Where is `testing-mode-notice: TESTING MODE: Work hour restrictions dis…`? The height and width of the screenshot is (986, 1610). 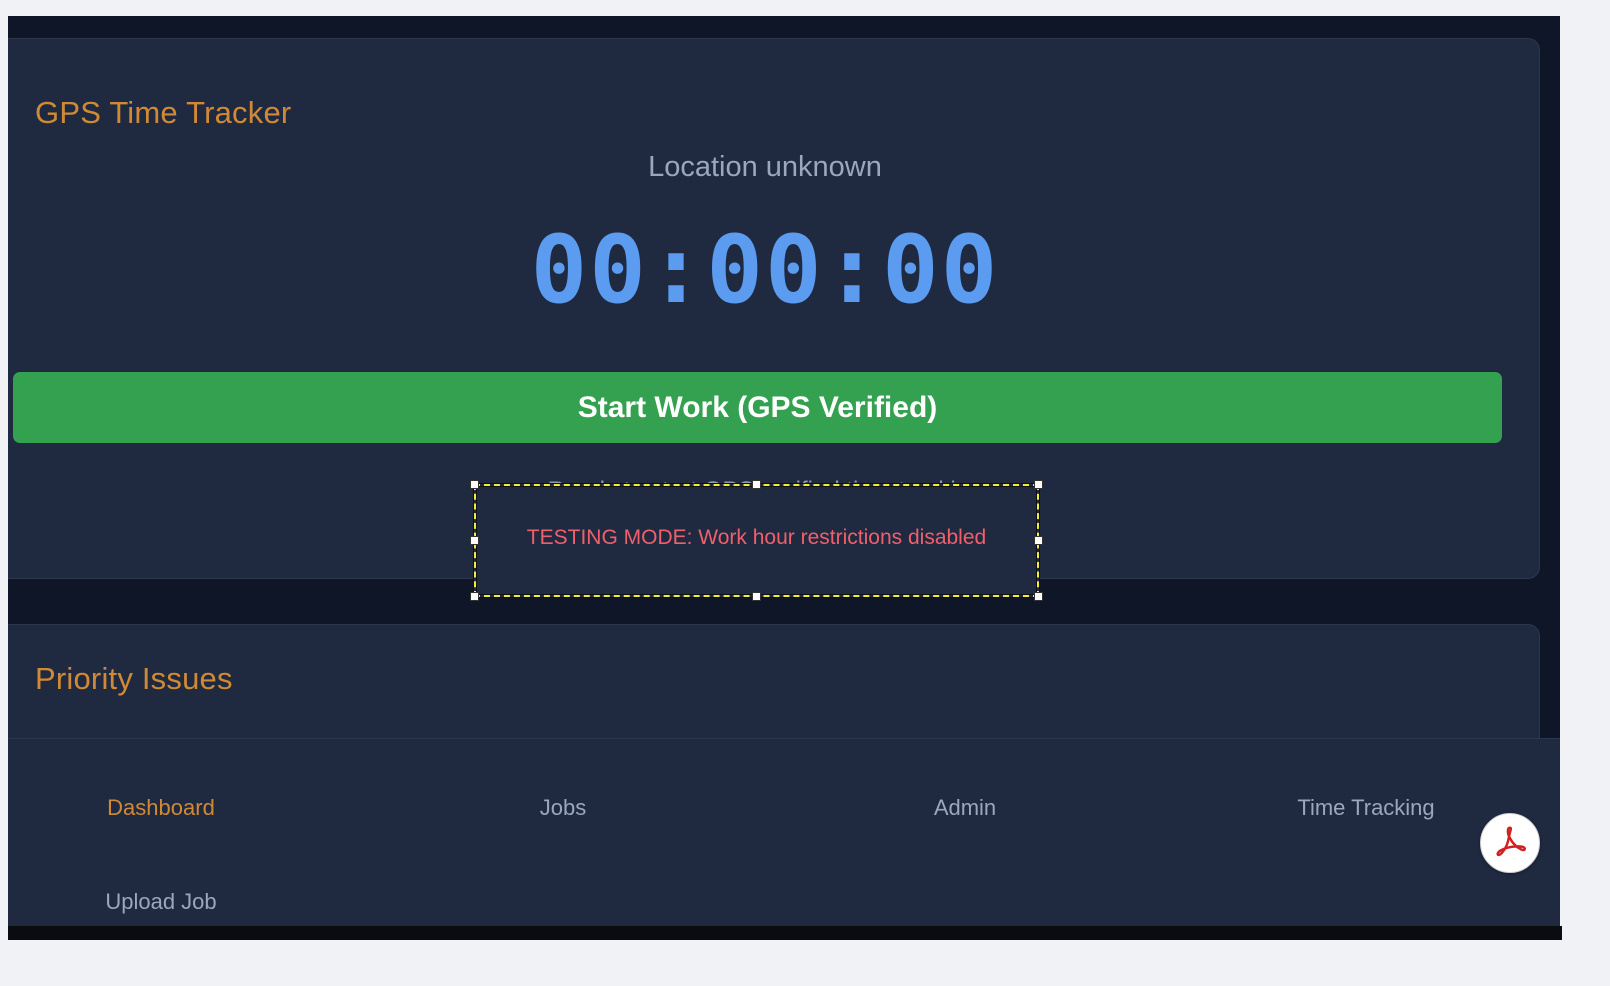 testing-mode-notice: TESTING MODE: Work hour restrictions dis… is located at coordinates (756, 537).